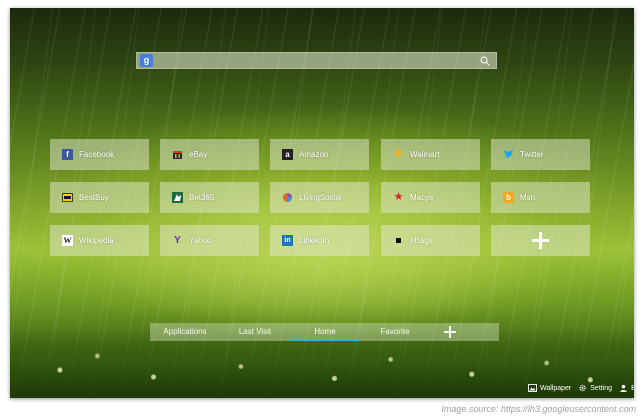 The image size is (642, 420). I want to click on livingsocial-icon, so click(287, 197).